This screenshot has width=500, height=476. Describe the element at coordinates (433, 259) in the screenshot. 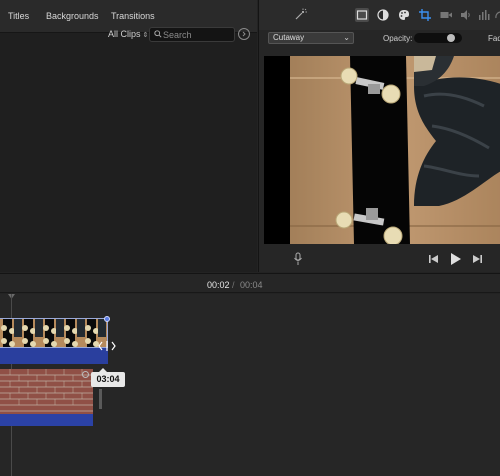

I see `skip-back-icon` at that location.